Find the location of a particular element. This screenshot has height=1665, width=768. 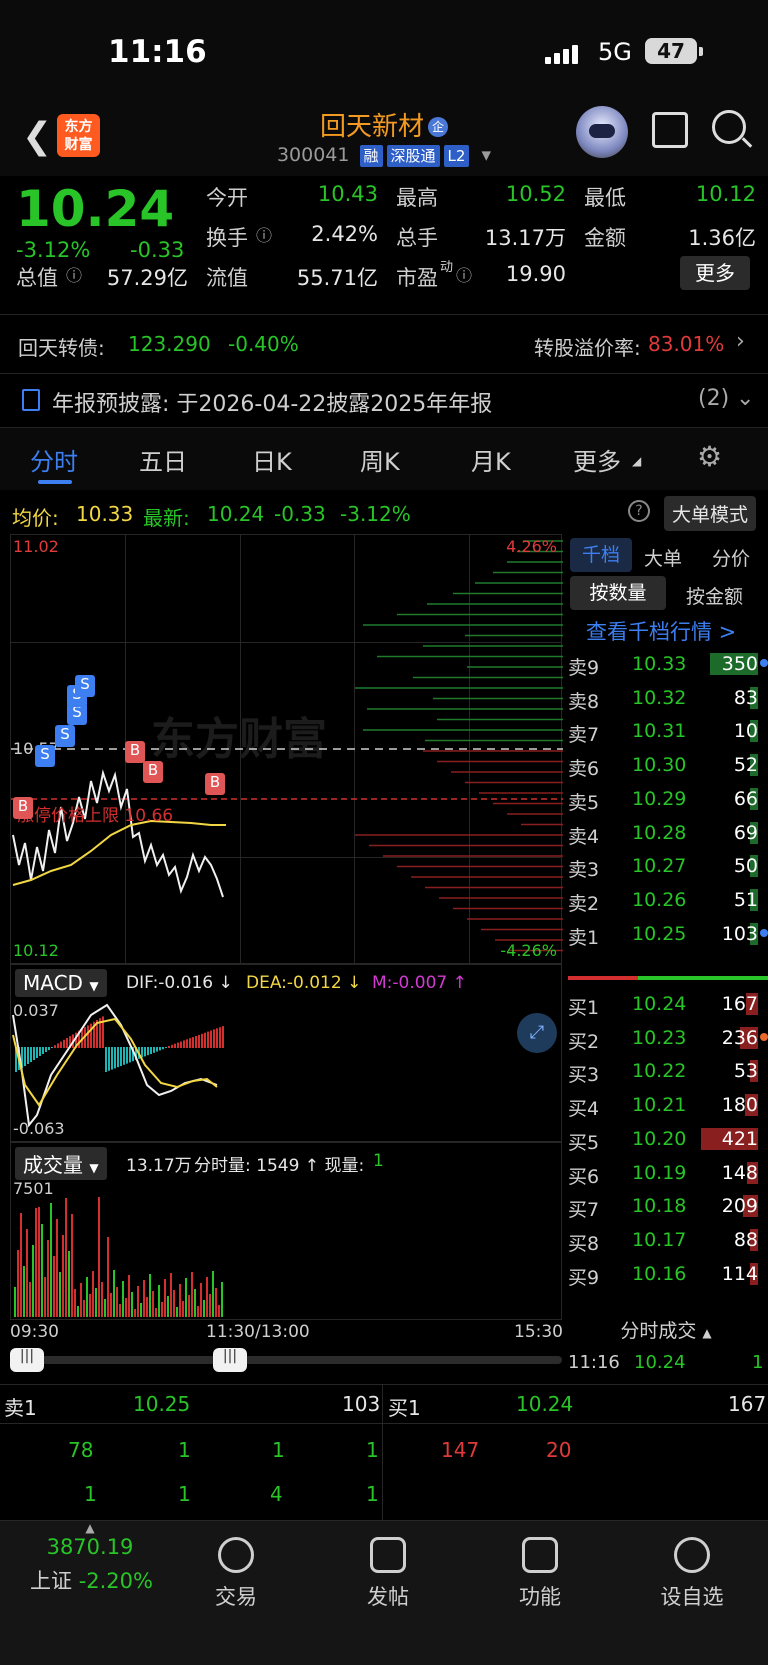

bid-row: 买7 10.18 209 is located at coordinates (666, 1206).